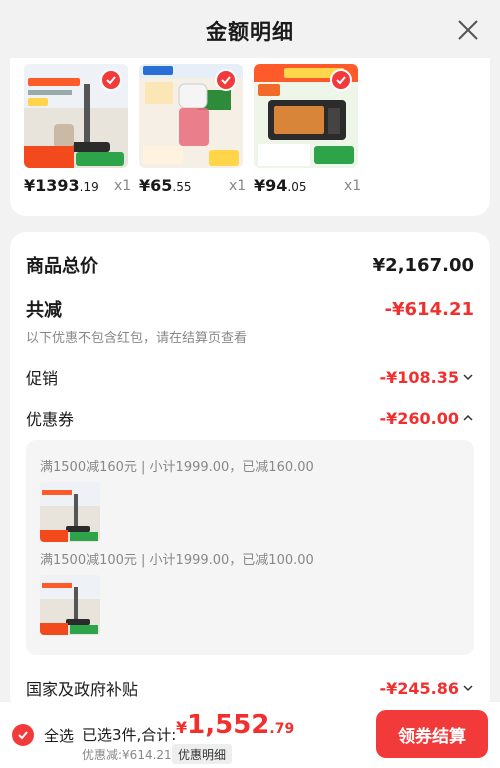 This screenshot has height=768, width=500. What do you see at coordinates (129, 735) in the screenshot?
I see `selected-count: 已选3件,合计:` at bounding box center [129, 735].